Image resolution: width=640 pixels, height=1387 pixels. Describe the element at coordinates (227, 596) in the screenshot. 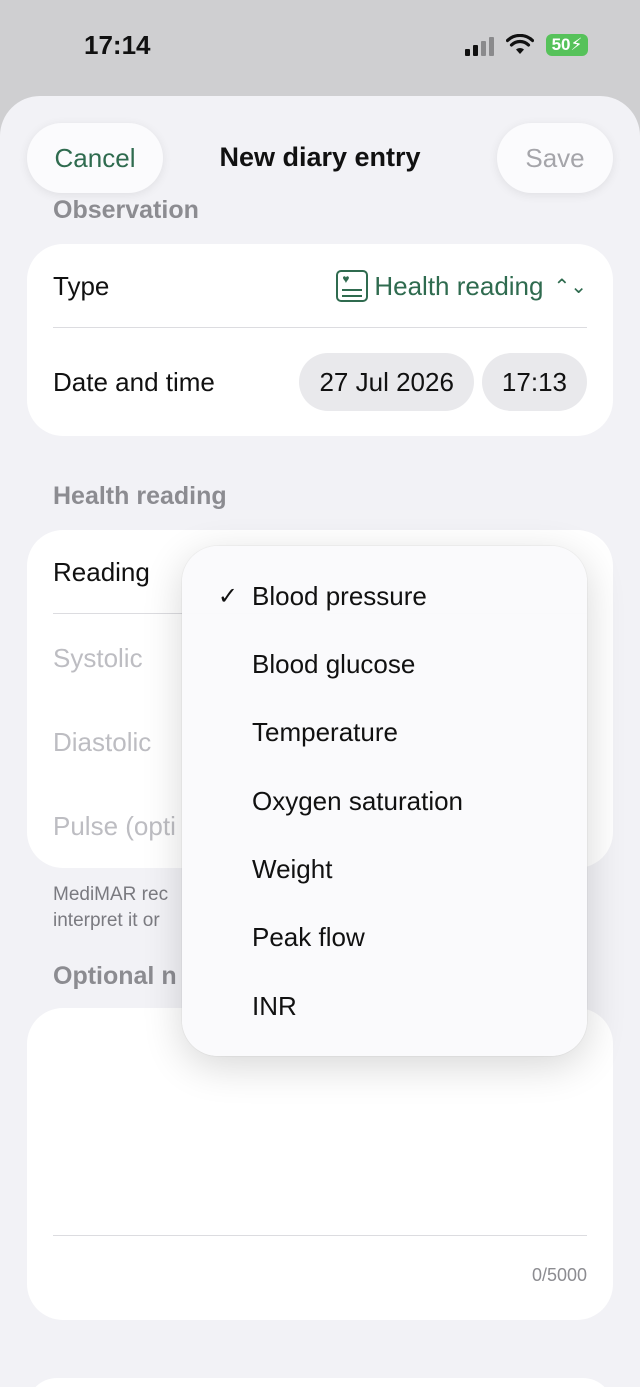

I see `checkmark-icon: ✓` at that location.